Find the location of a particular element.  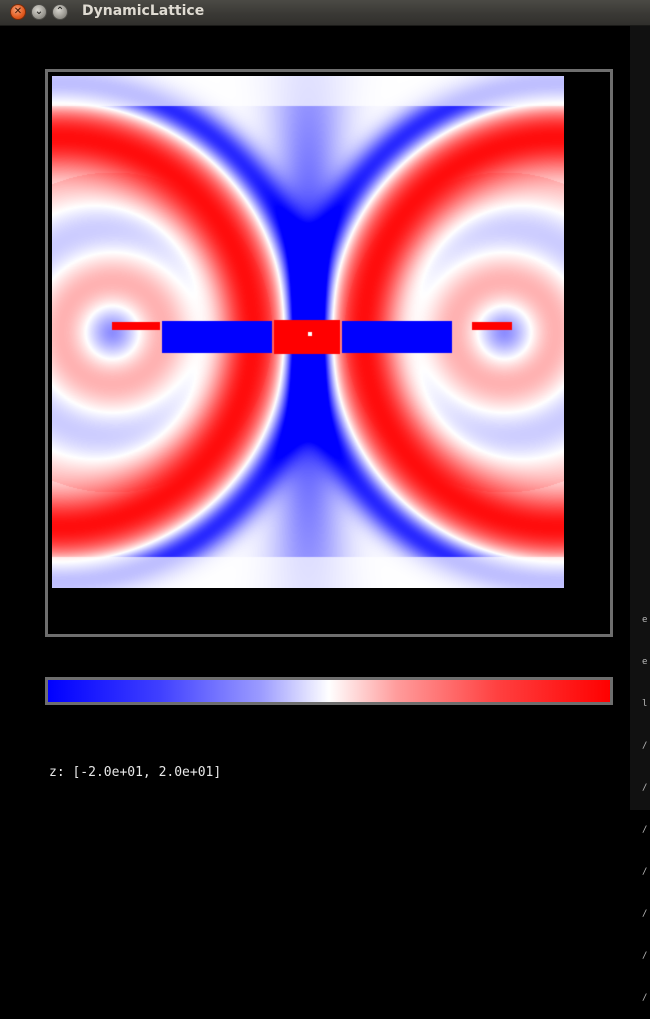

minimize-icon: ⌄ is located at coordinates (39, 11).